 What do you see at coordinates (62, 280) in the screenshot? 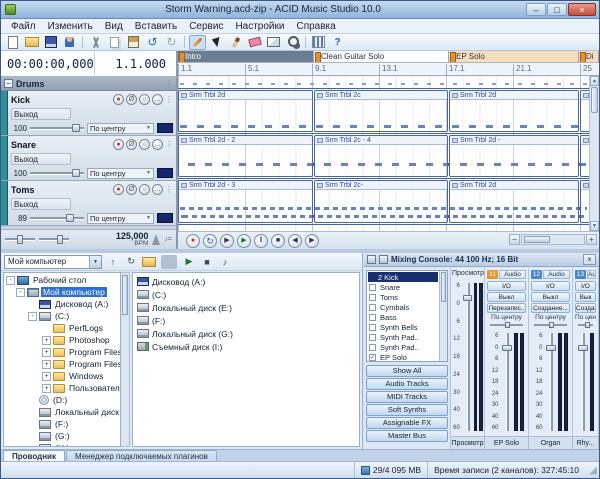
I see `tree-item: - Рабочий стол` at bounding box center [62, 280].